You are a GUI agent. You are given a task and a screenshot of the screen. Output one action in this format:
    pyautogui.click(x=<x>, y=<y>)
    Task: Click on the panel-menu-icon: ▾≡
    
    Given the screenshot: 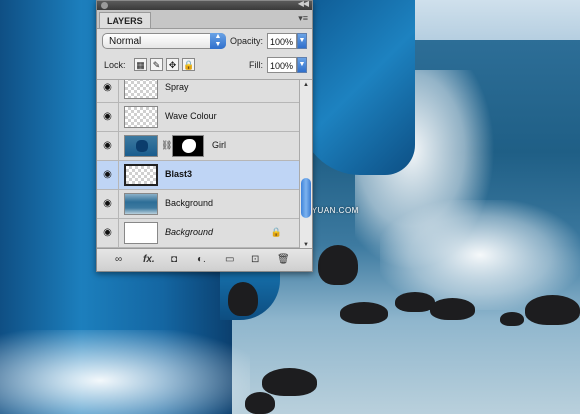 What is the action you would take?
    pyautogui.click(x=303, y=18)
    